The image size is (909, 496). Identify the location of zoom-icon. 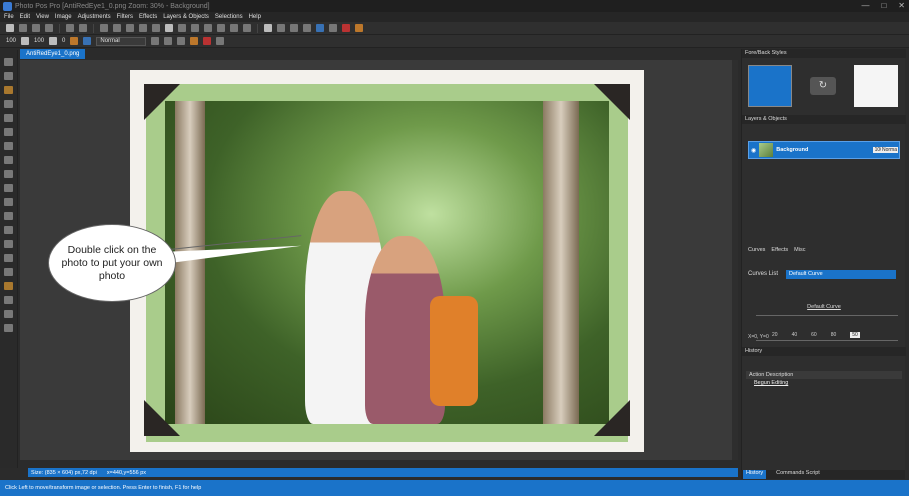
(234, 28).